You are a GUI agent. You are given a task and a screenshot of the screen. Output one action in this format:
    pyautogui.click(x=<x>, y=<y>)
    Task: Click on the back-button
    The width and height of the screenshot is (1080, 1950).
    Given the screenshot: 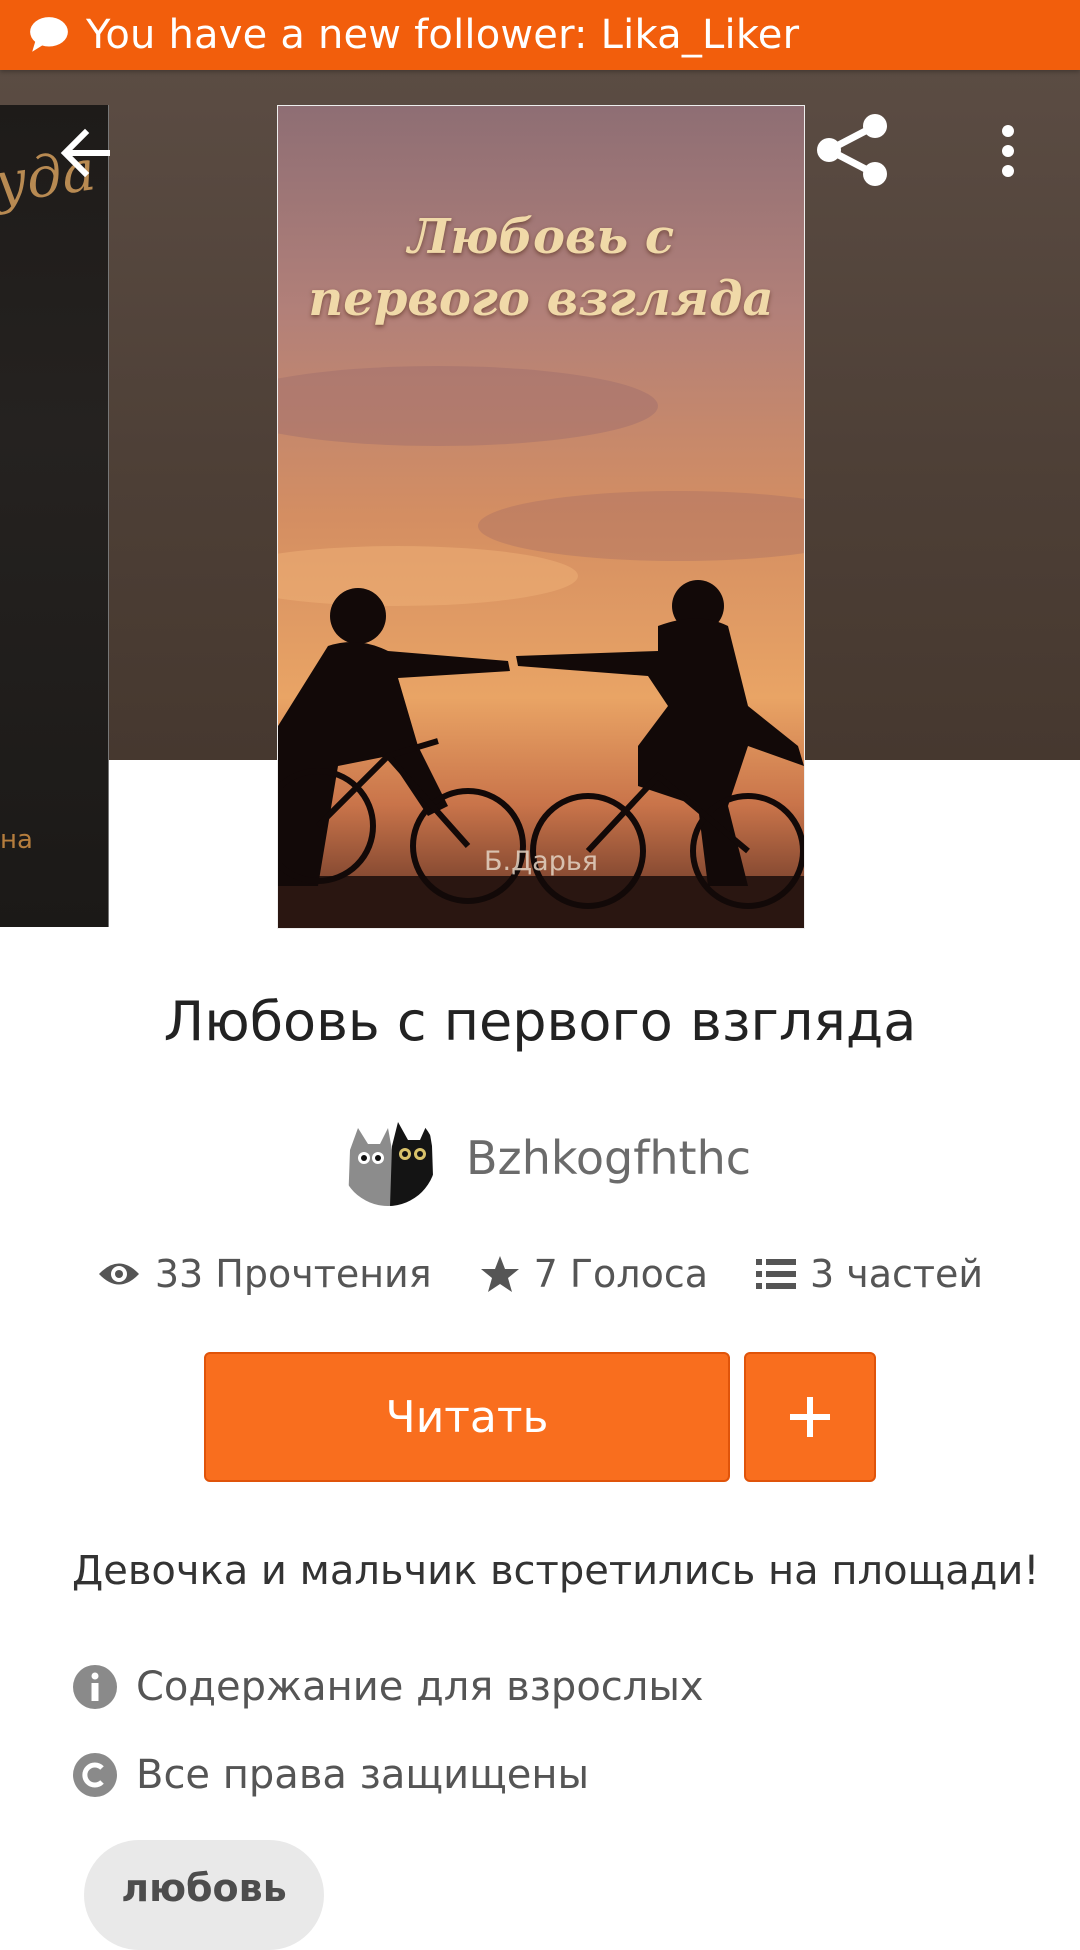 What is the action you would take?
    pyautogui.click(x=85, y=153)
    